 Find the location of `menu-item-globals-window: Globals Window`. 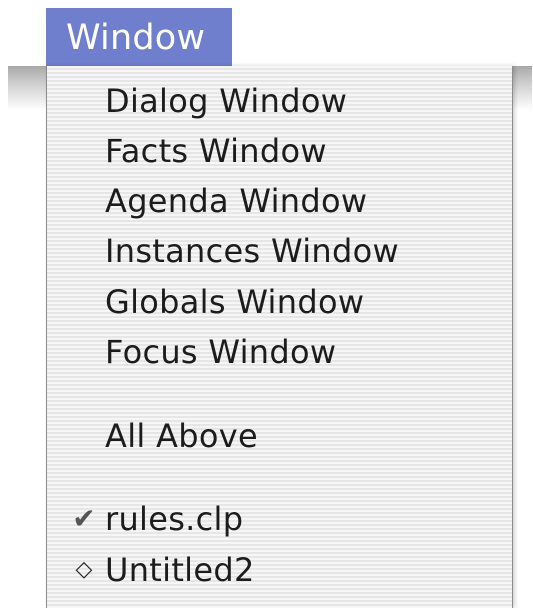

menu-item-globals-window: Globals Window is located at coordinates (234, 302).